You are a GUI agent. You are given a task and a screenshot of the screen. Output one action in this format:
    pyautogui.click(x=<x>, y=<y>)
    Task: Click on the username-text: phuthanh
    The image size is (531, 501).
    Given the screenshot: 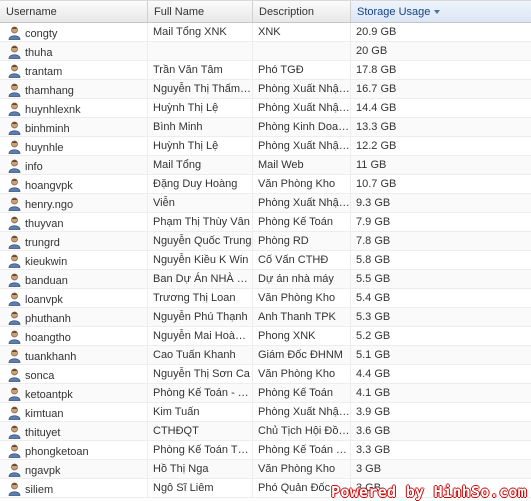 What is the action you would take?
    pyautogui.click(x=48, y=319)
    